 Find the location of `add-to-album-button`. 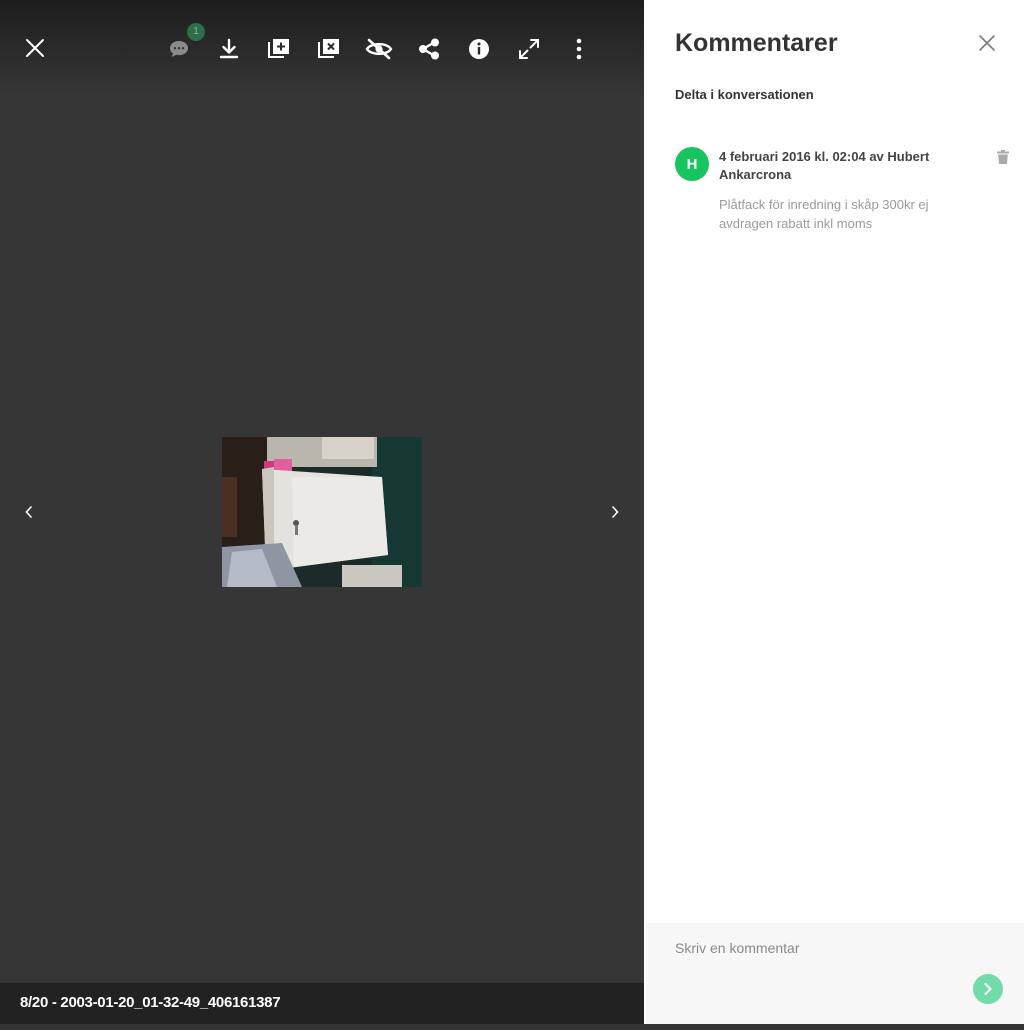

add-to-album-button is located at coordinates (279, 49).